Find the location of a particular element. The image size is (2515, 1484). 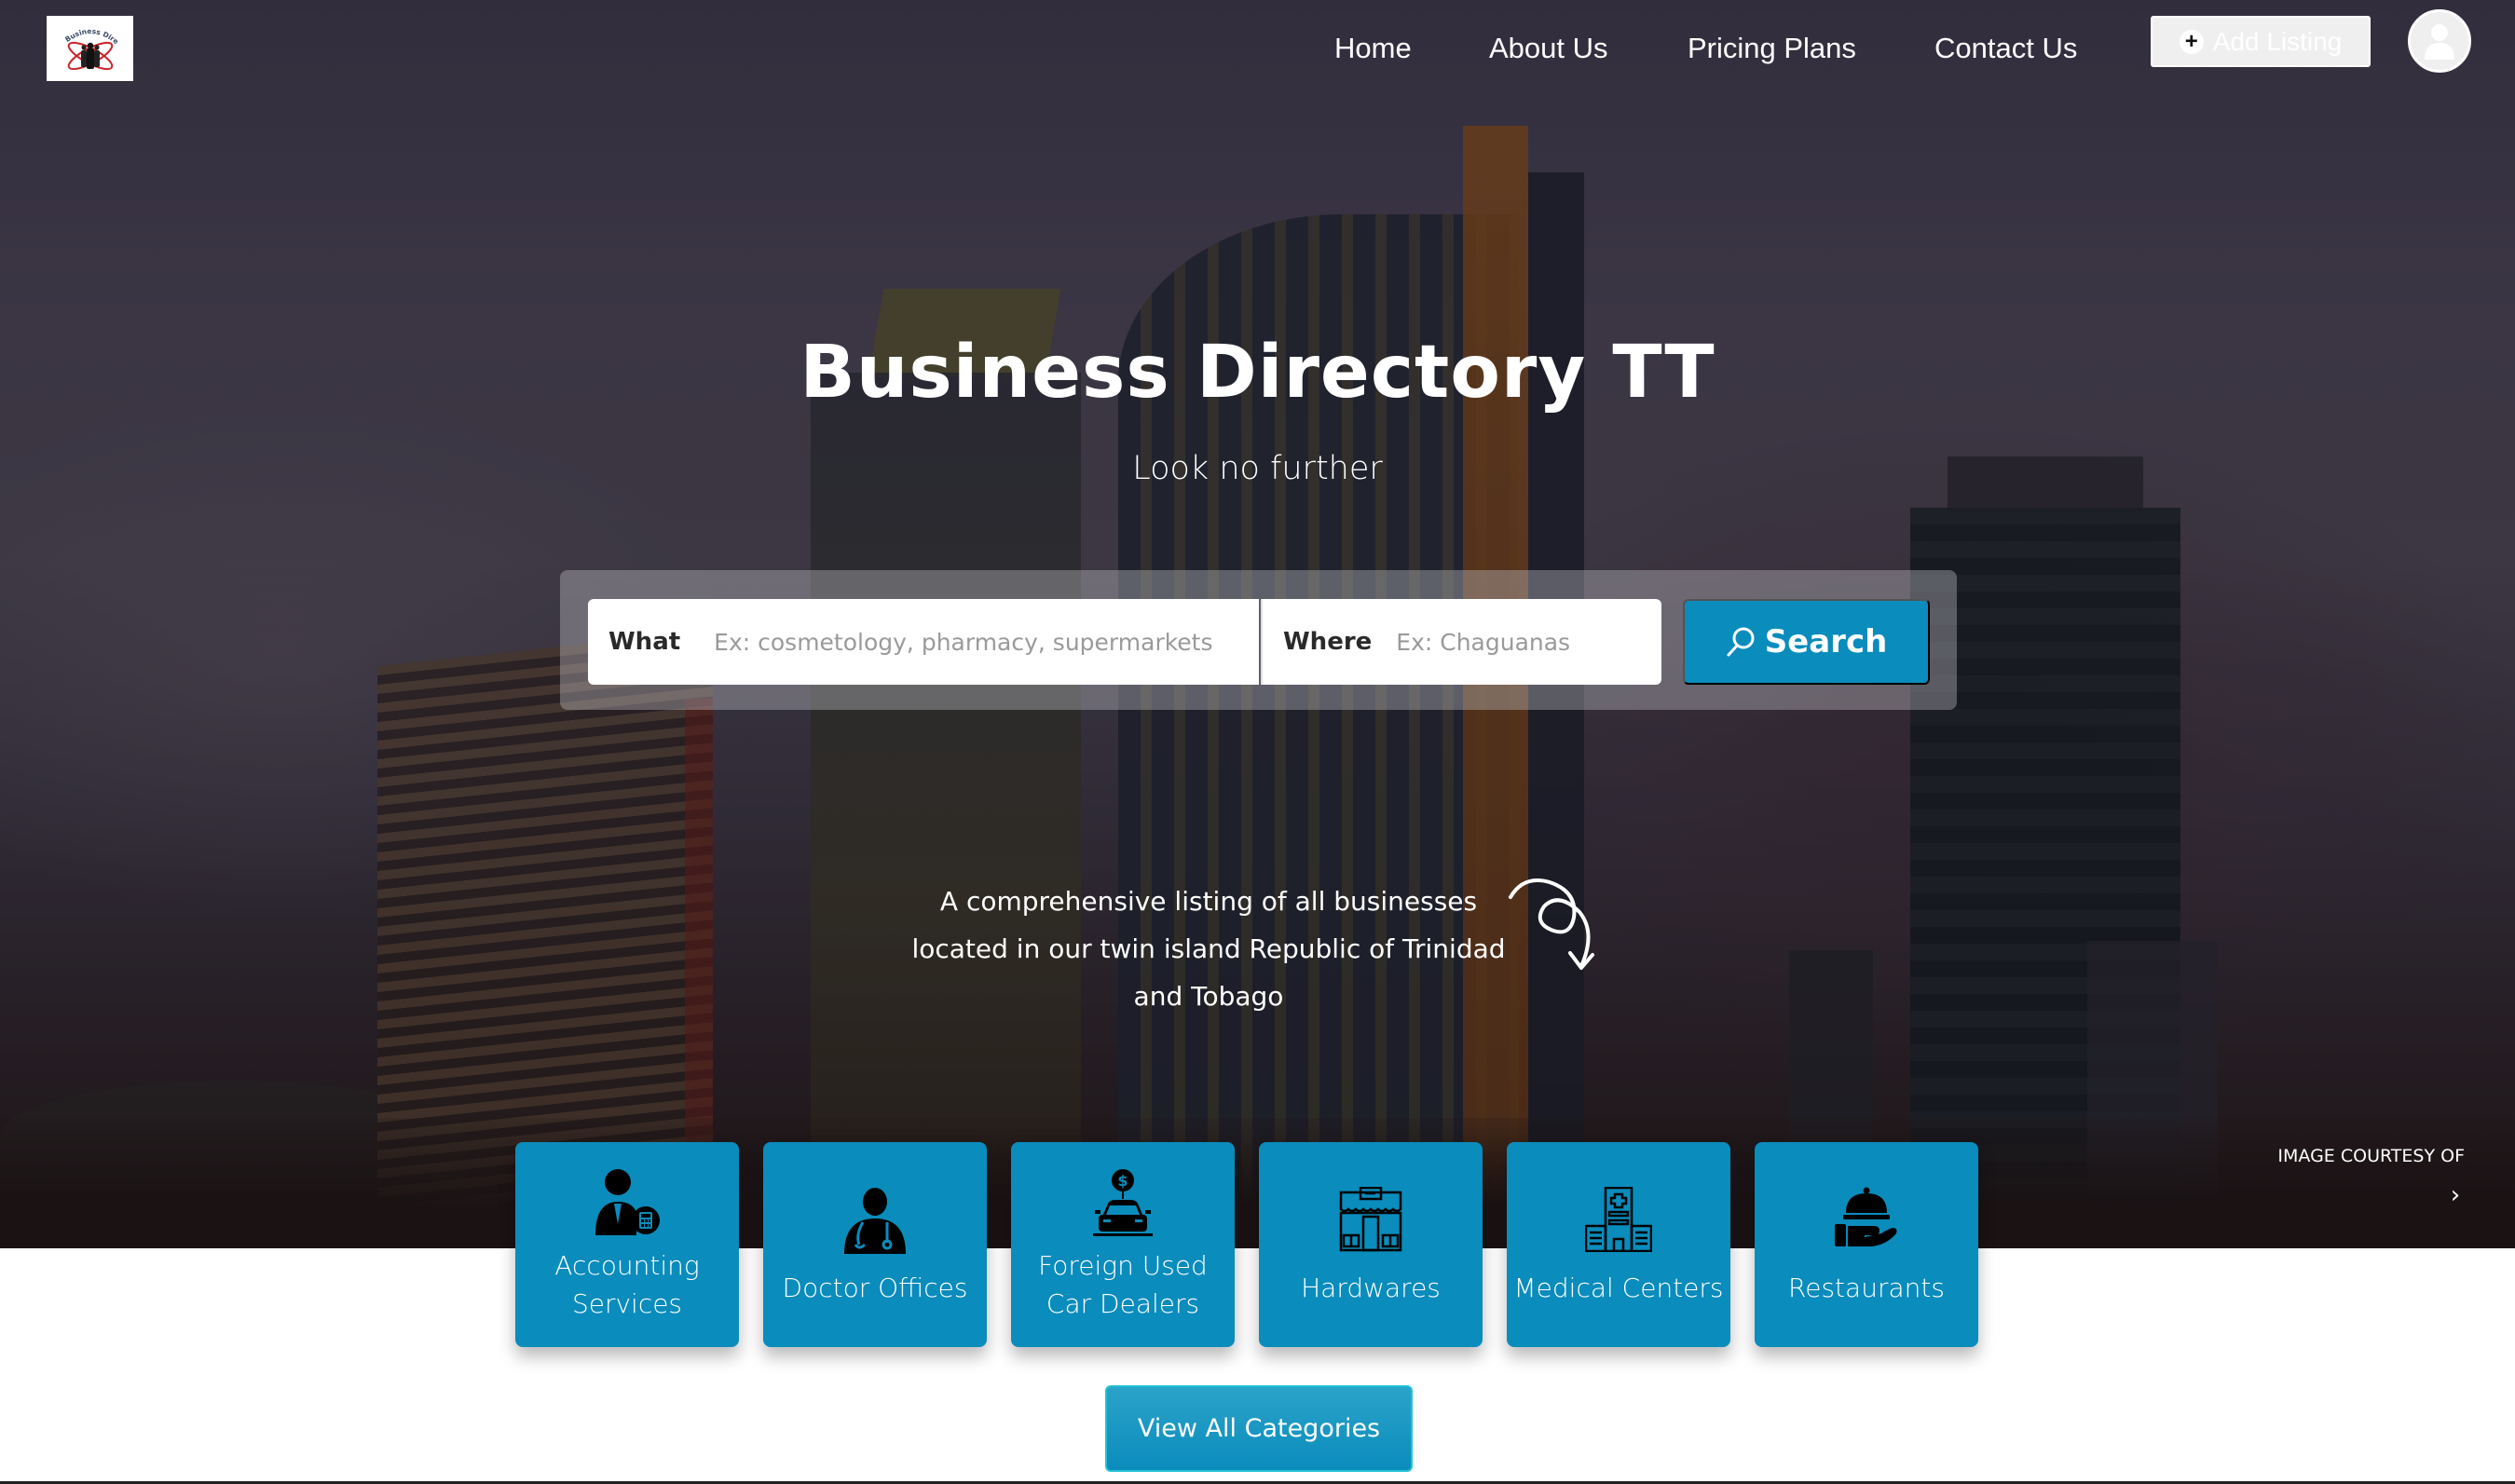

doctor-icon is located at coordinates (875, 1221).